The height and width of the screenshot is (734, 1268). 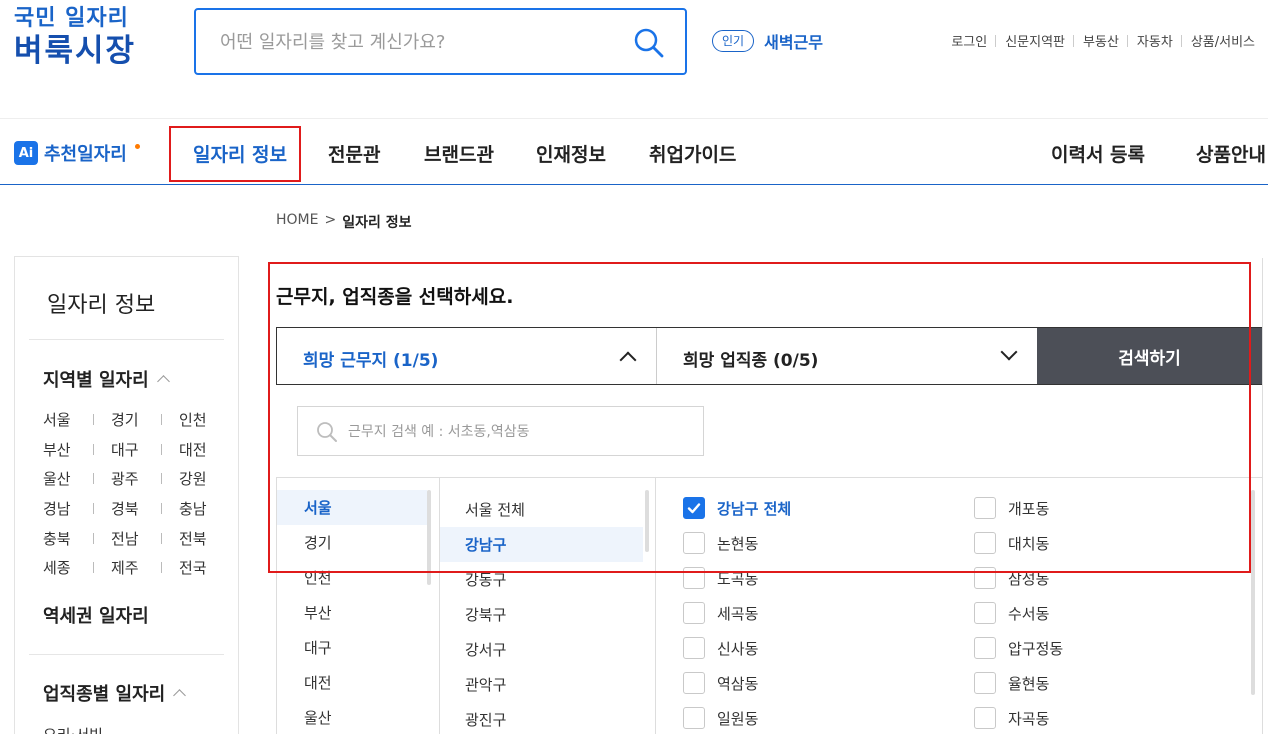 I want to click on city-item: 인천, so click(x=352, y=577).